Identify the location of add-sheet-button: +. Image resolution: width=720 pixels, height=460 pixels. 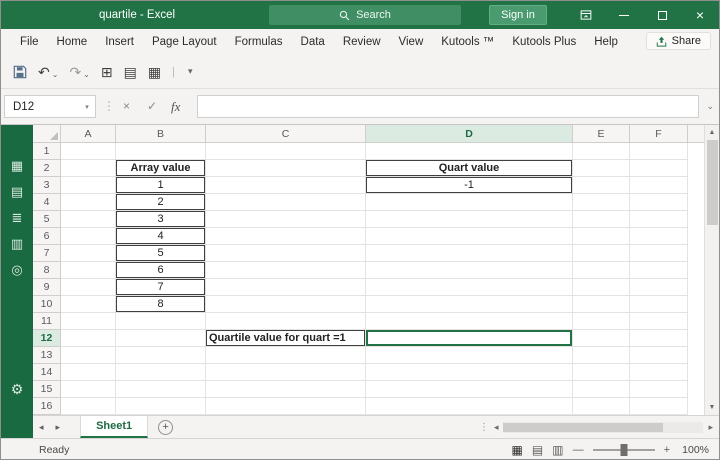
(166, 427).